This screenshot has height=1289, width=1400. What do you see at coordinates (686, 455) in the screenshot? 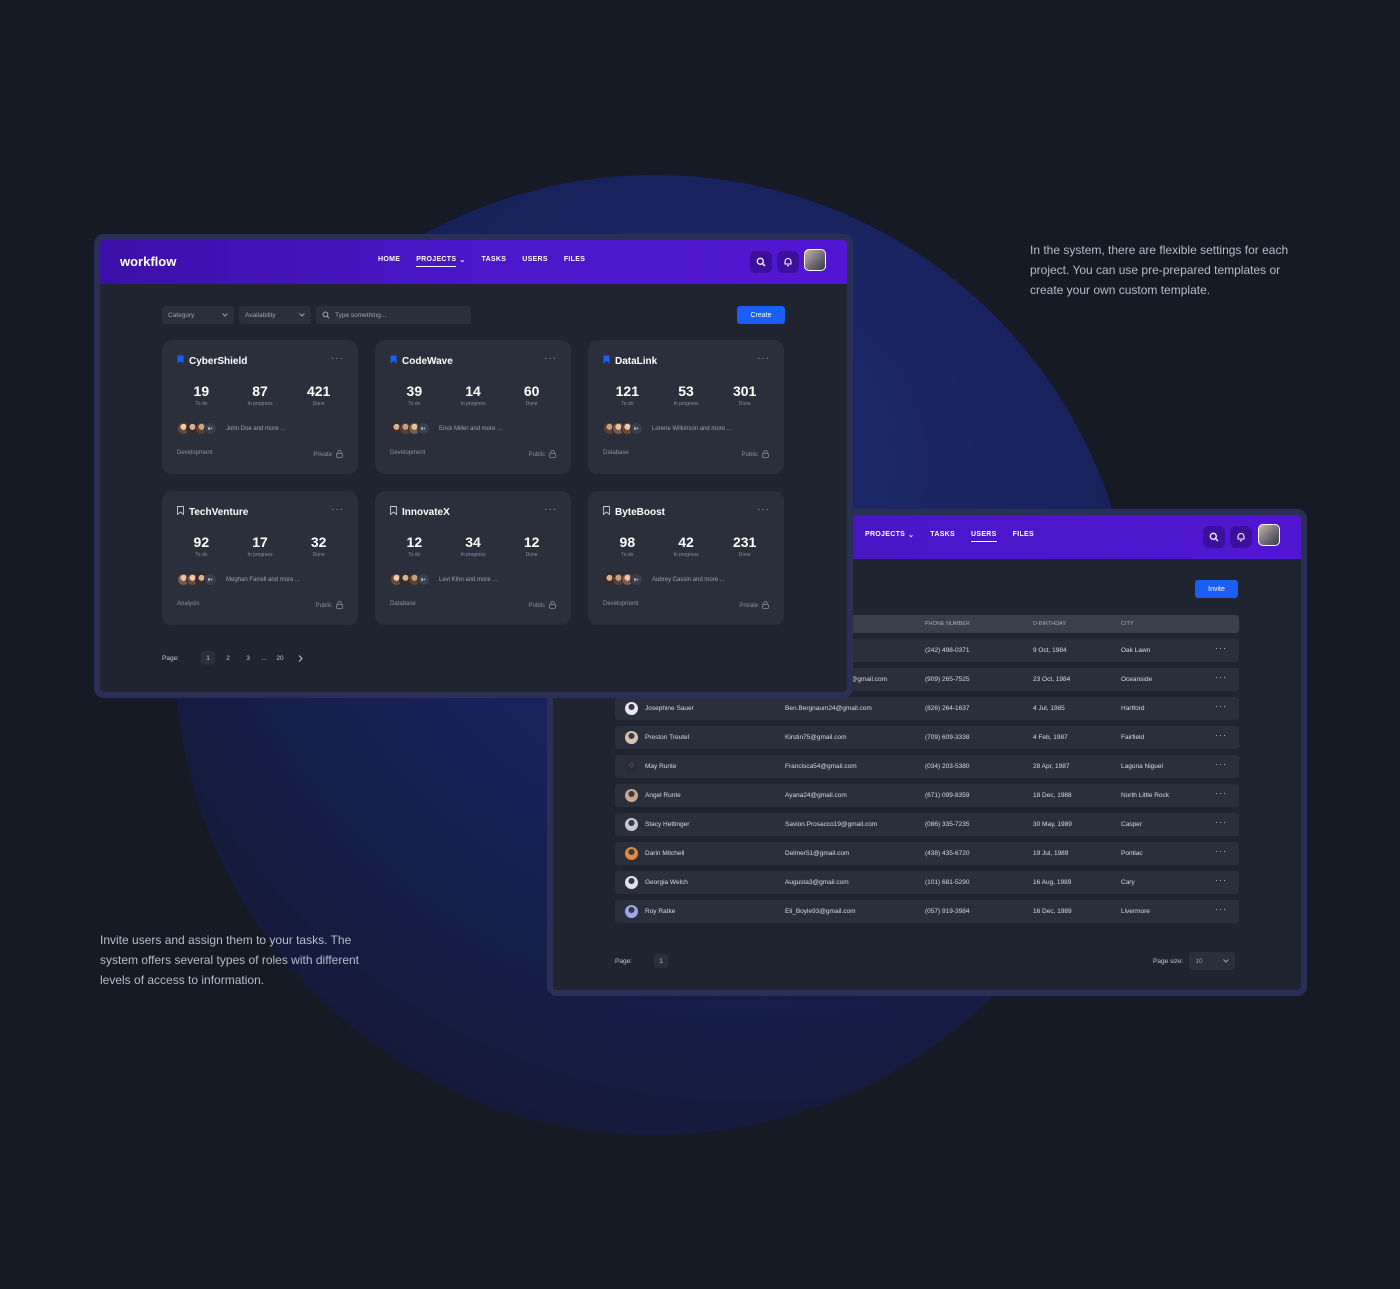
I see `project-footer: Database Public` at bounding box center [686, 455].